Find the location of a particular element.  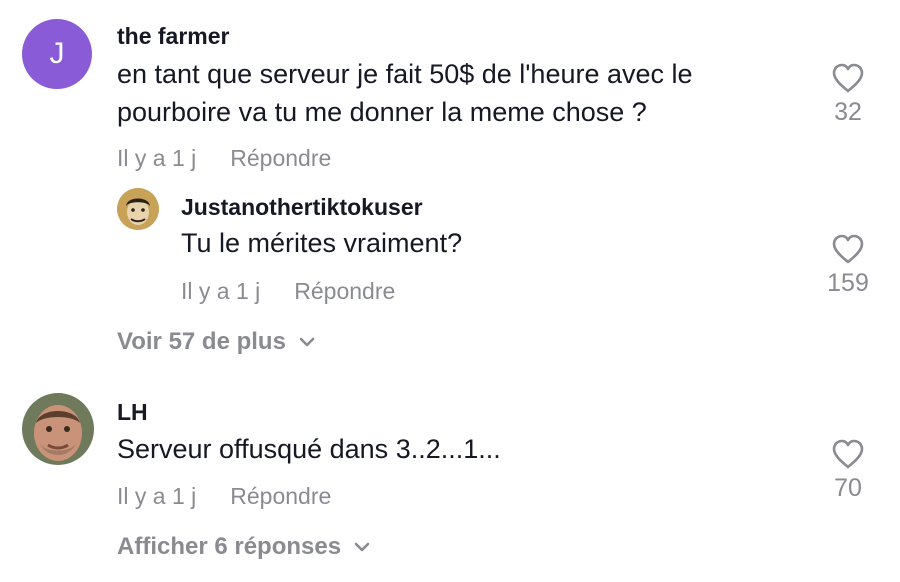

comment-username: the farmer is located at coordinates (173, 36).